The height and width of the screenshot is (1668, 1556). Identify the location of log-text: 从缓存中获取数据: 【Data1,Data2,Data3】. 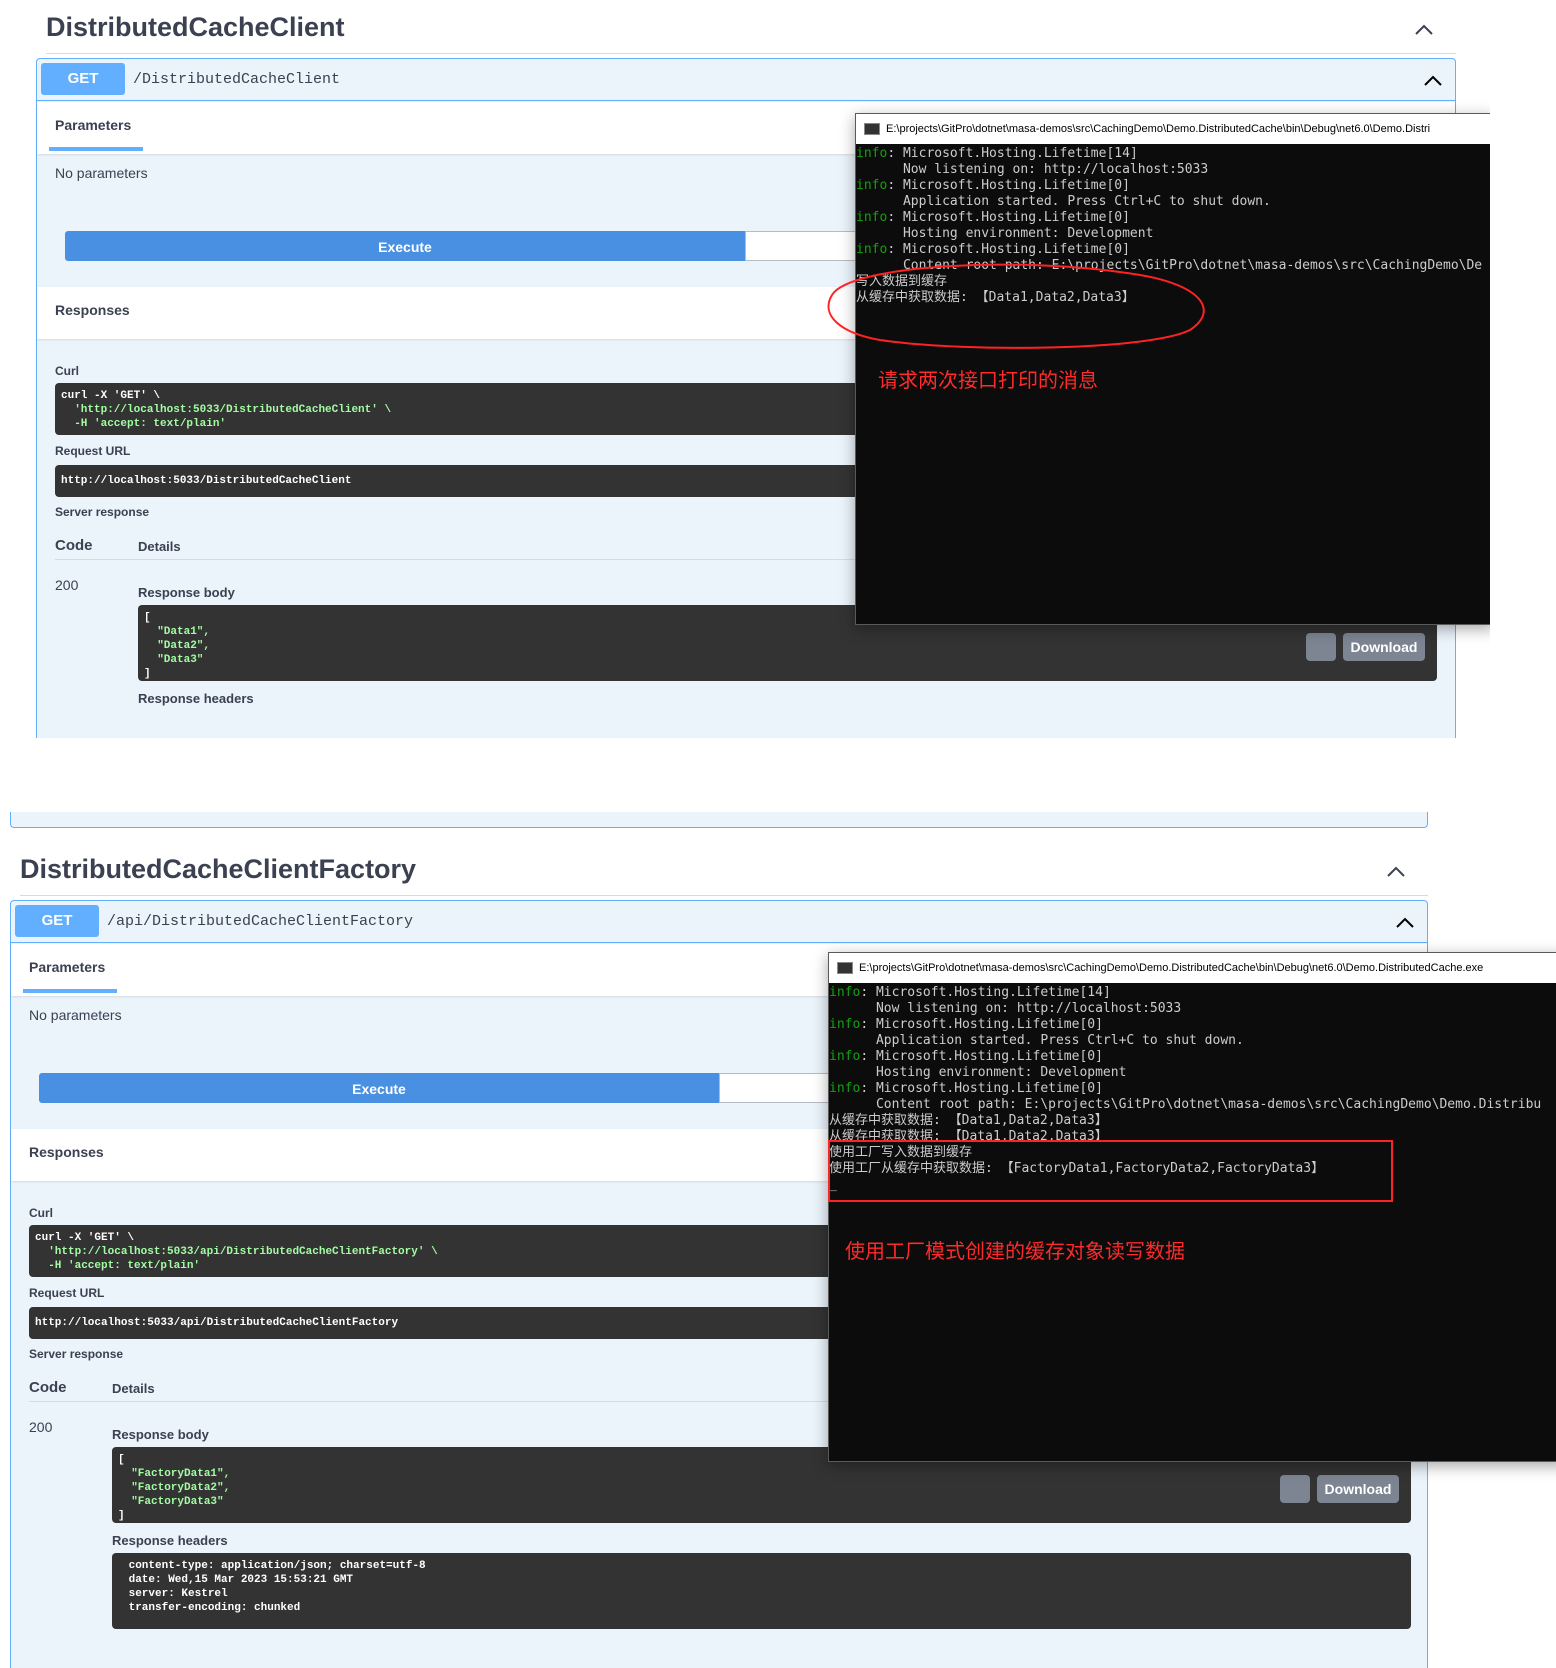
(968, 1120).